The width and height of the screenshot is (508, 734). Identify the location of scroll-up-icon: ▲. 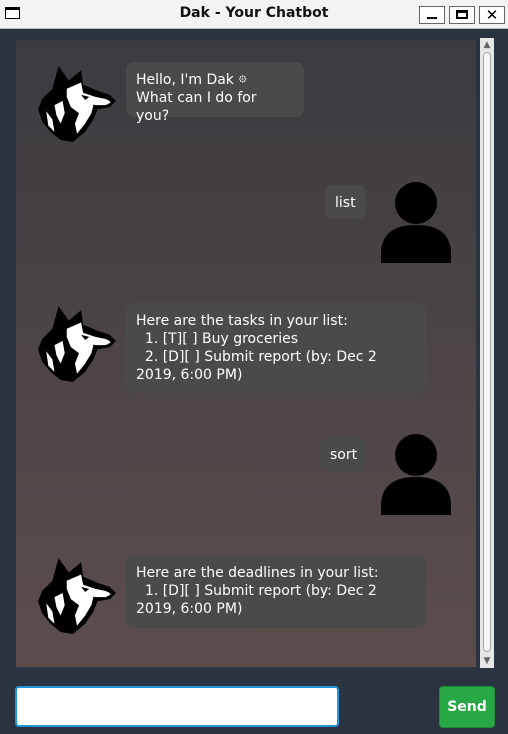
(487, 45).